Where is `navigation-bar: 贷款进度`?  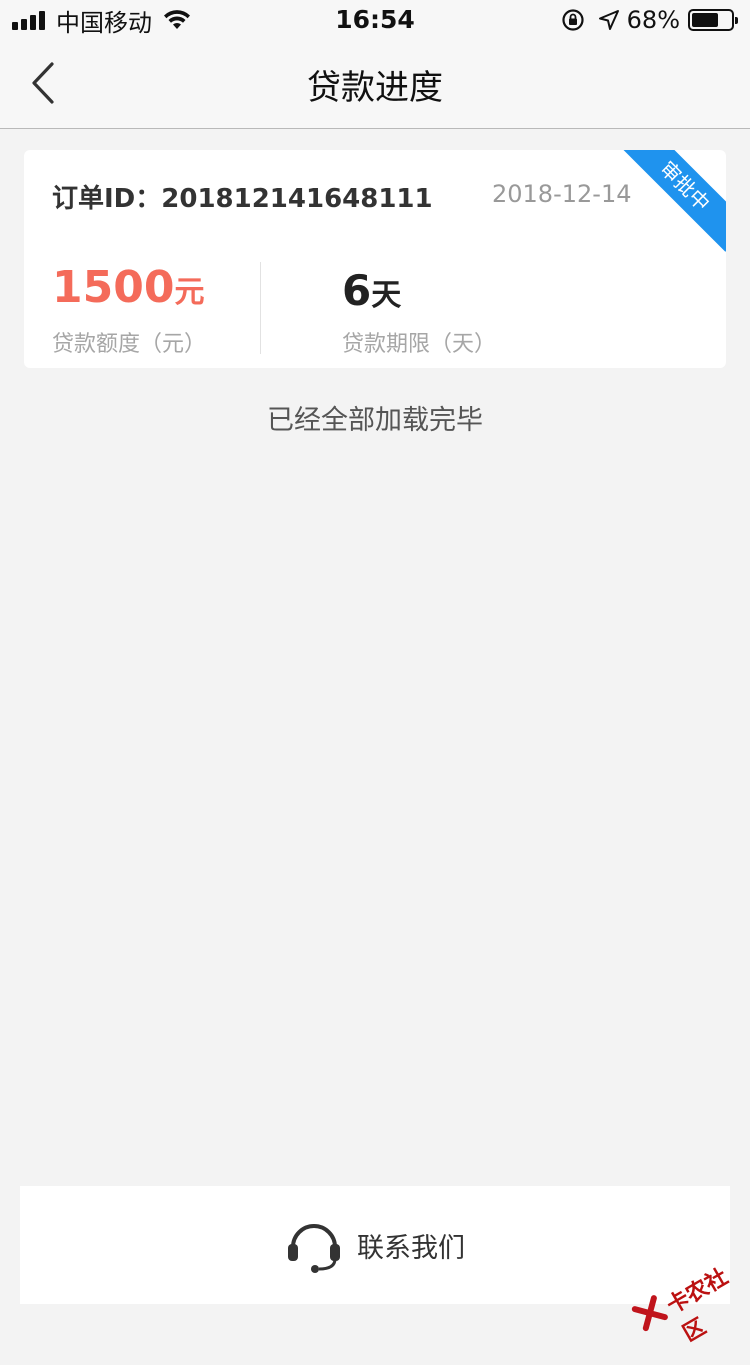 navigation-bar: 贷款进度 is located at coordinates (375, 84).